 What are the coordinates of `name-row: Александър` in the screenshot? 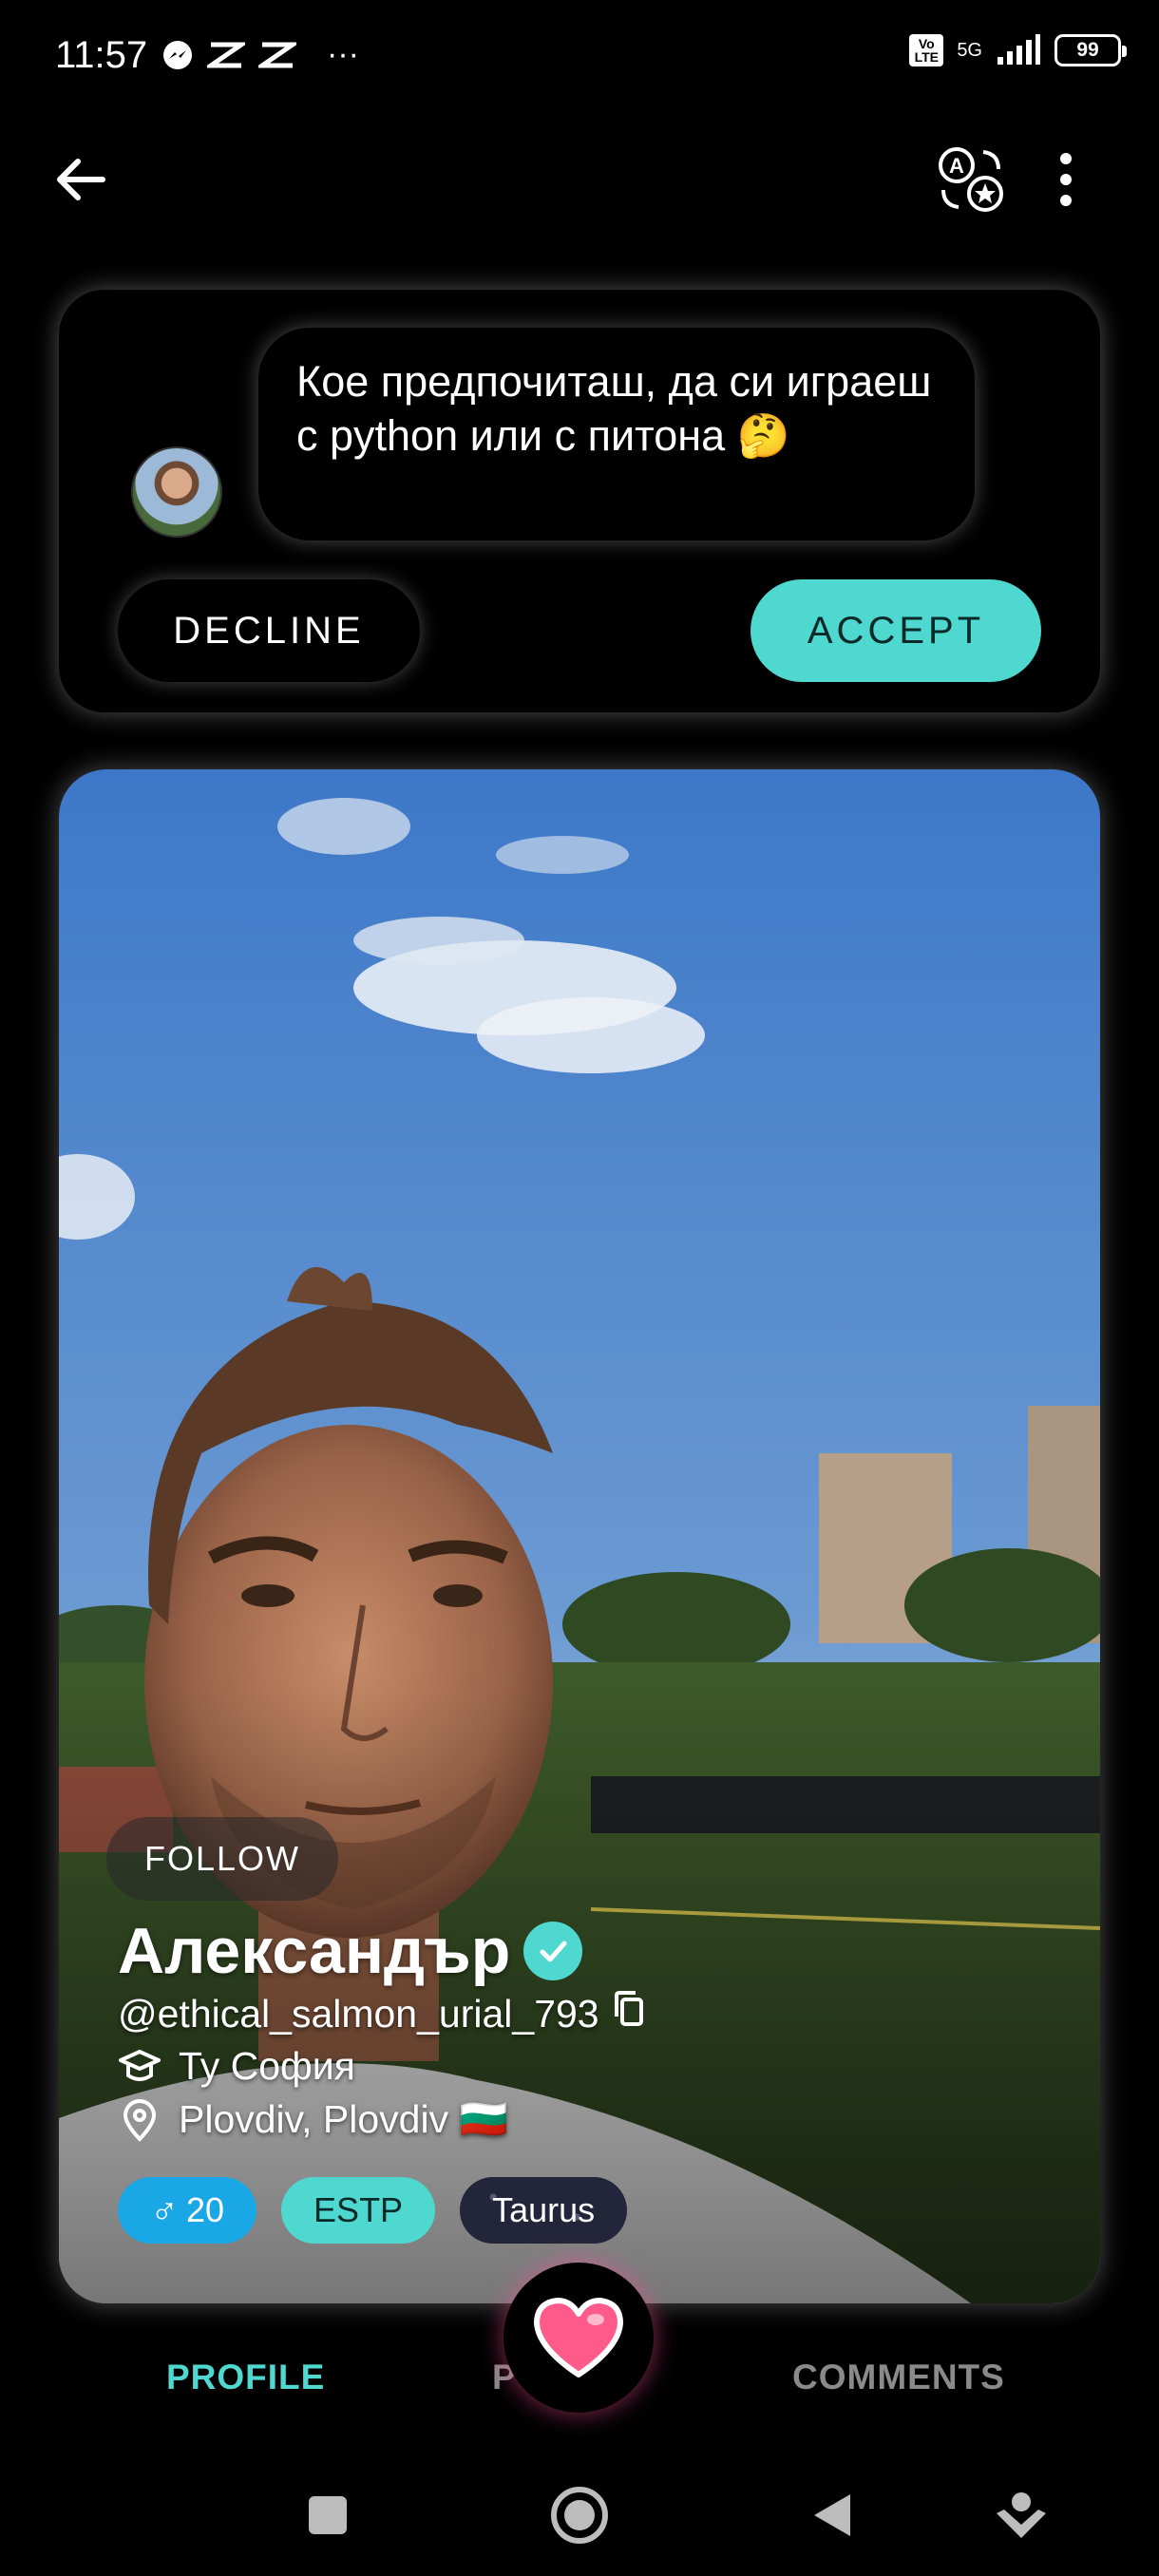 It's located at (350, 1951).